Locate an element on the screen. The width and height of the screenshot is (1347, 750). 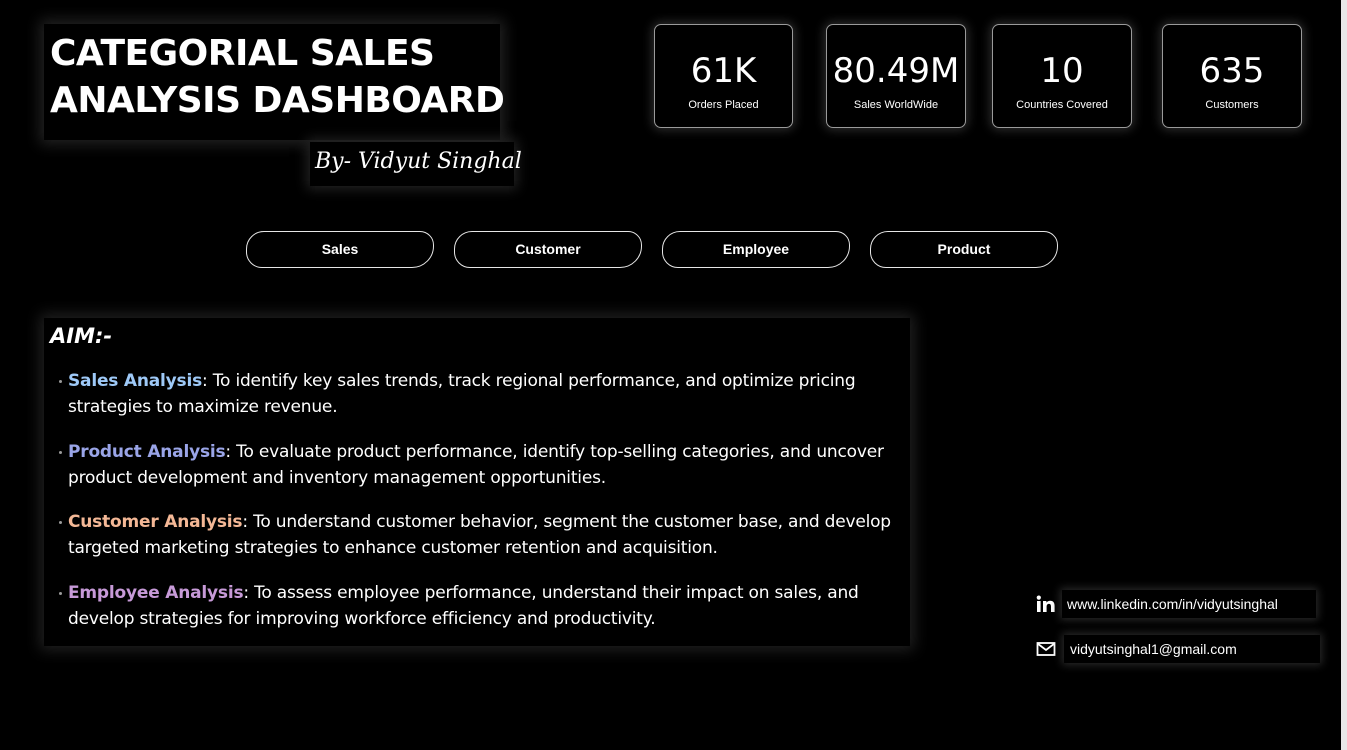
aim-item-title: Customer Analysis is located at coordinates (155, 522).